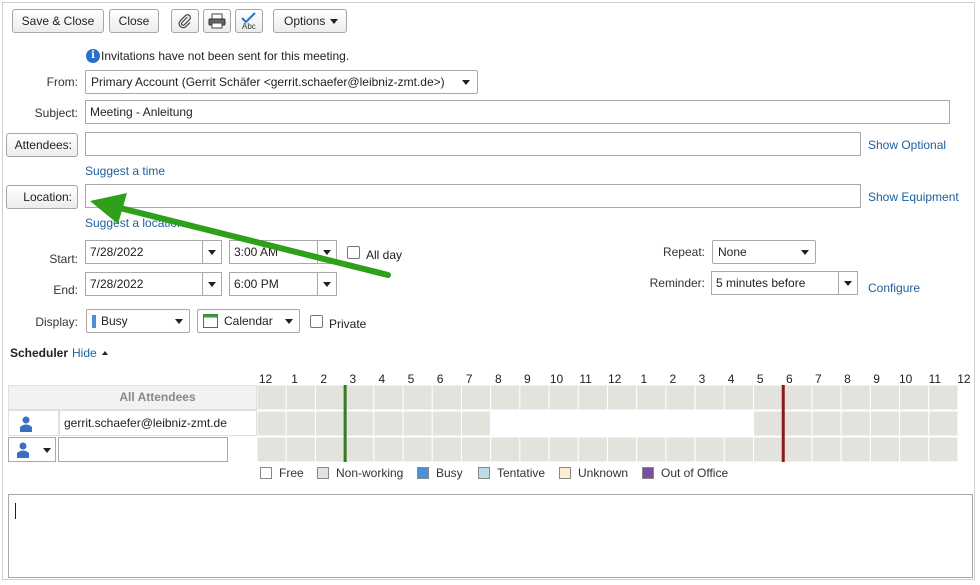 The image size is (980, 585). I want to click on all-day-checkbox, so click(353, 252).